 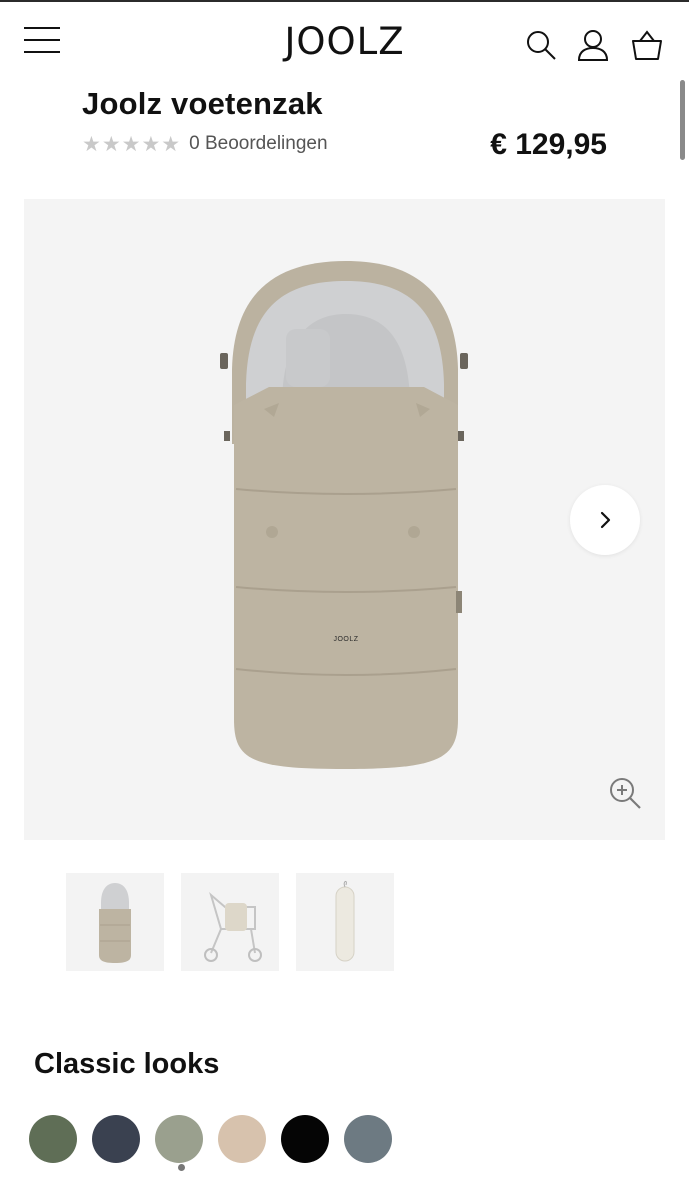 I want to click on product-price: € 129,95, so click(x=548, y=144).